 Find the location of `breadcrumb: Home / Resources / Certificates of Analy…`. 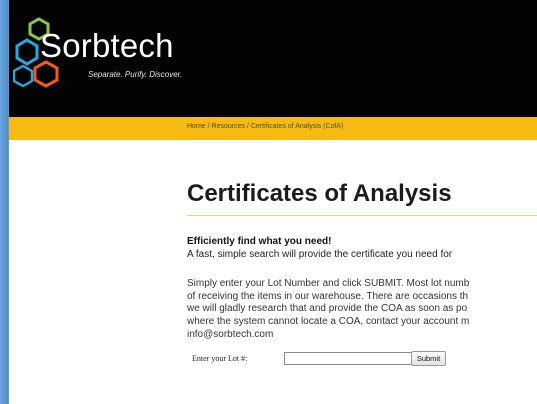

breadcrumb: Home / Resources / Certificates of Analy… is located at coordinates (265, 126).